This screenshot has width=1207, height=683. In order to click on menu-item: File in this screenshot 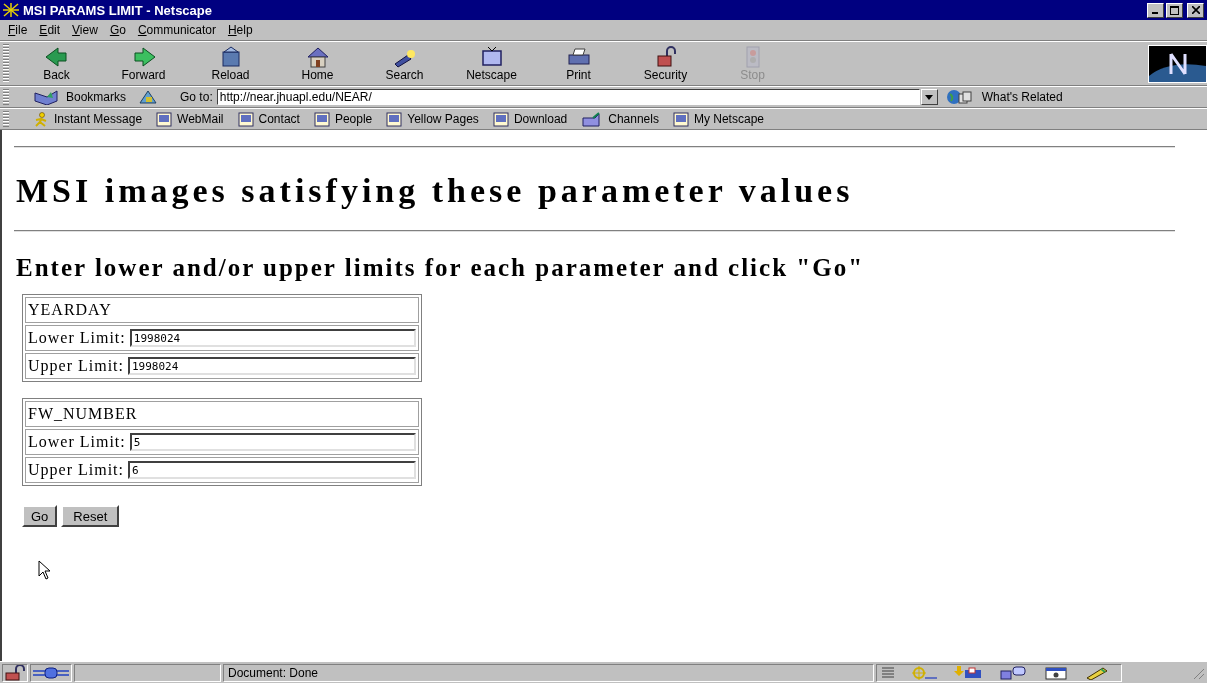, I will do `click(18, 30)`.